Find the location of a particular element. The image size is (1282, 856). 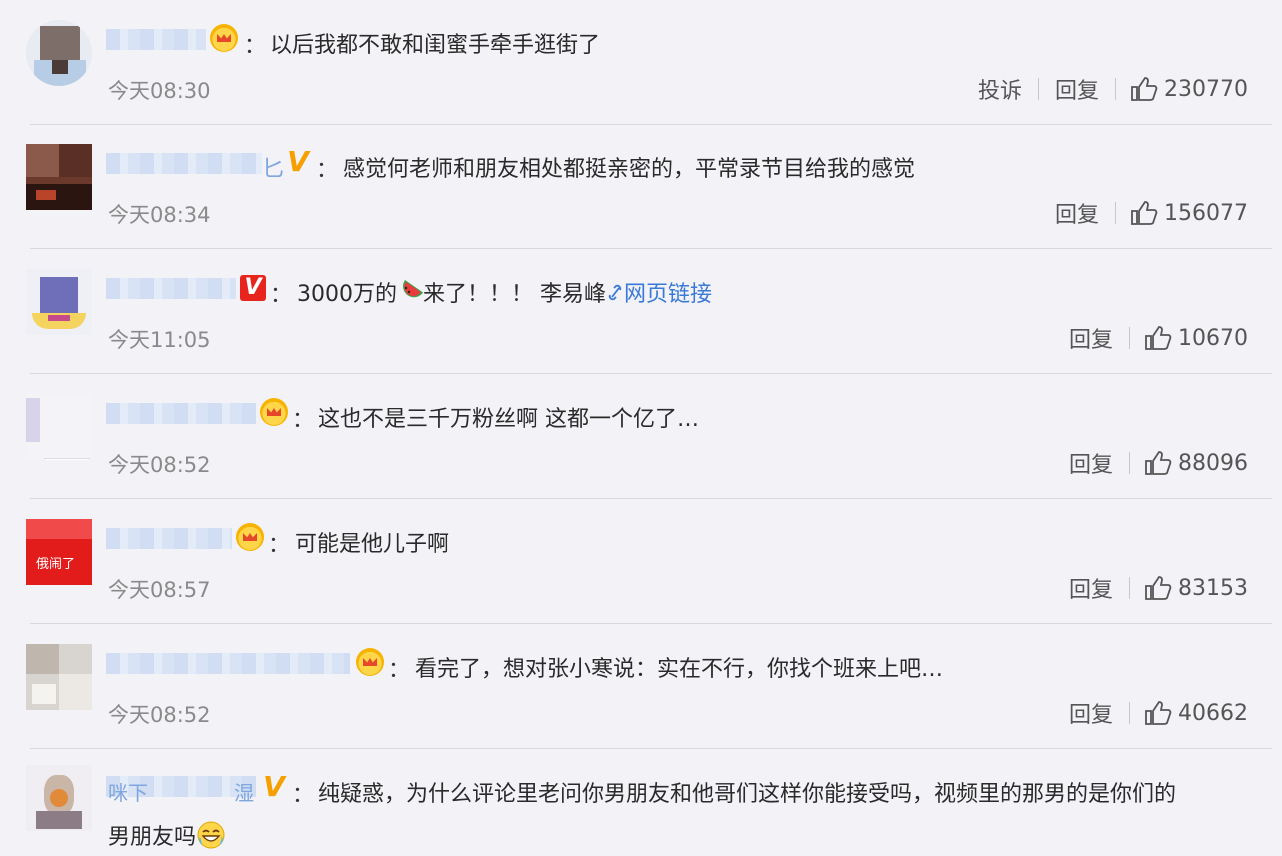

like-count: 10670 is located at coordinates (1213, 338).